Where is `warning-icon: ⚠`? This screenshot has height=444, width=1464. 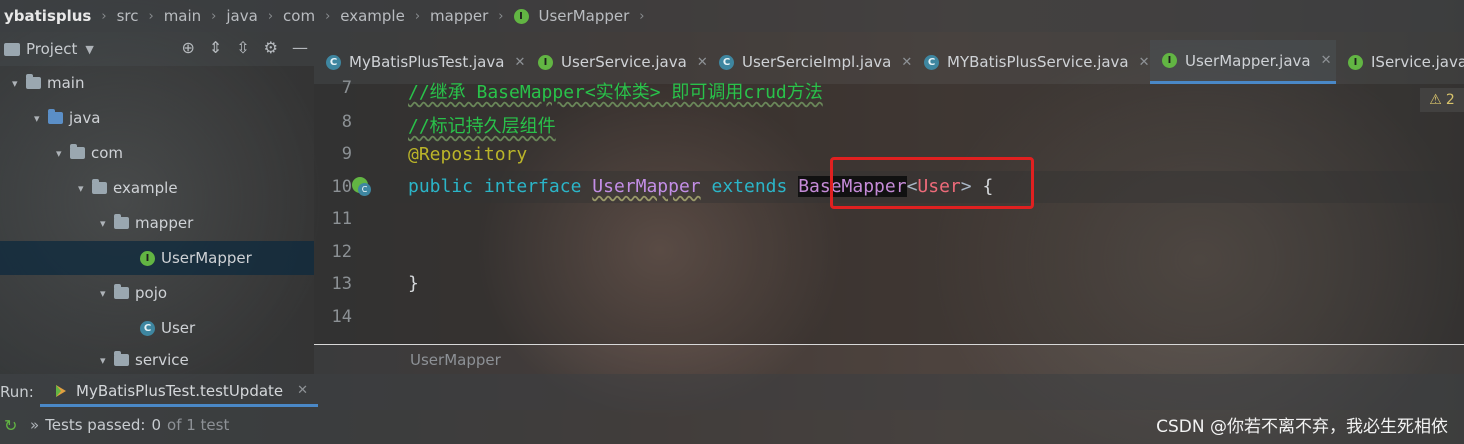 warning-icon: ⚠ is located at coordinates (1435, 100).